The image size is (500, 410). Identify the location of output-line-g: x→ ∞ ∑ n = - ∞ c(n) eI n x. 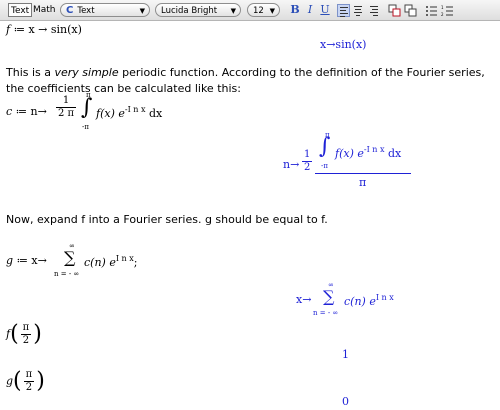
(345, 299).